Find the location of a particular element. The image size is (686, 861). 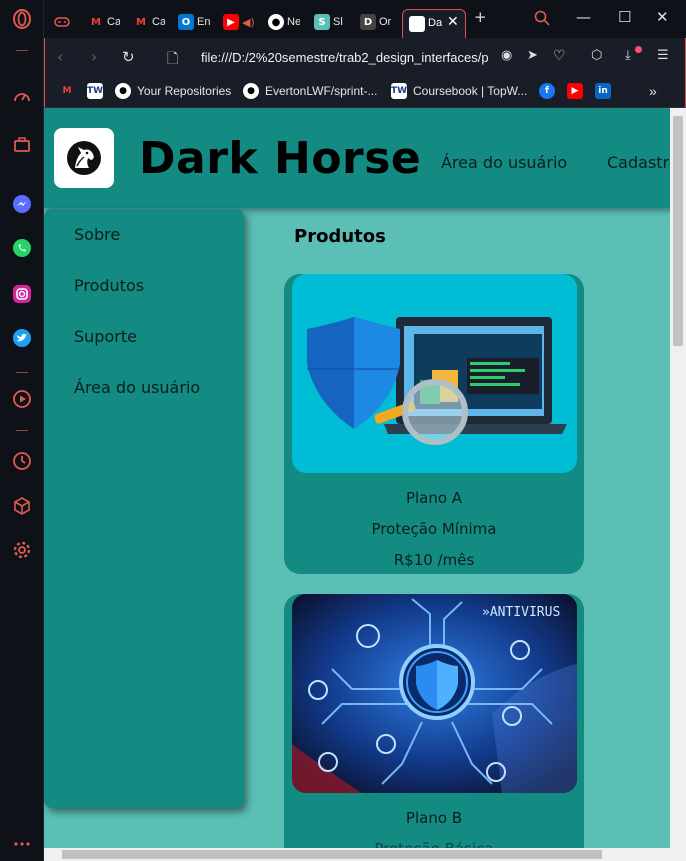

nav-area-usuario: Área do usuário is located at coordinates (504, 162).